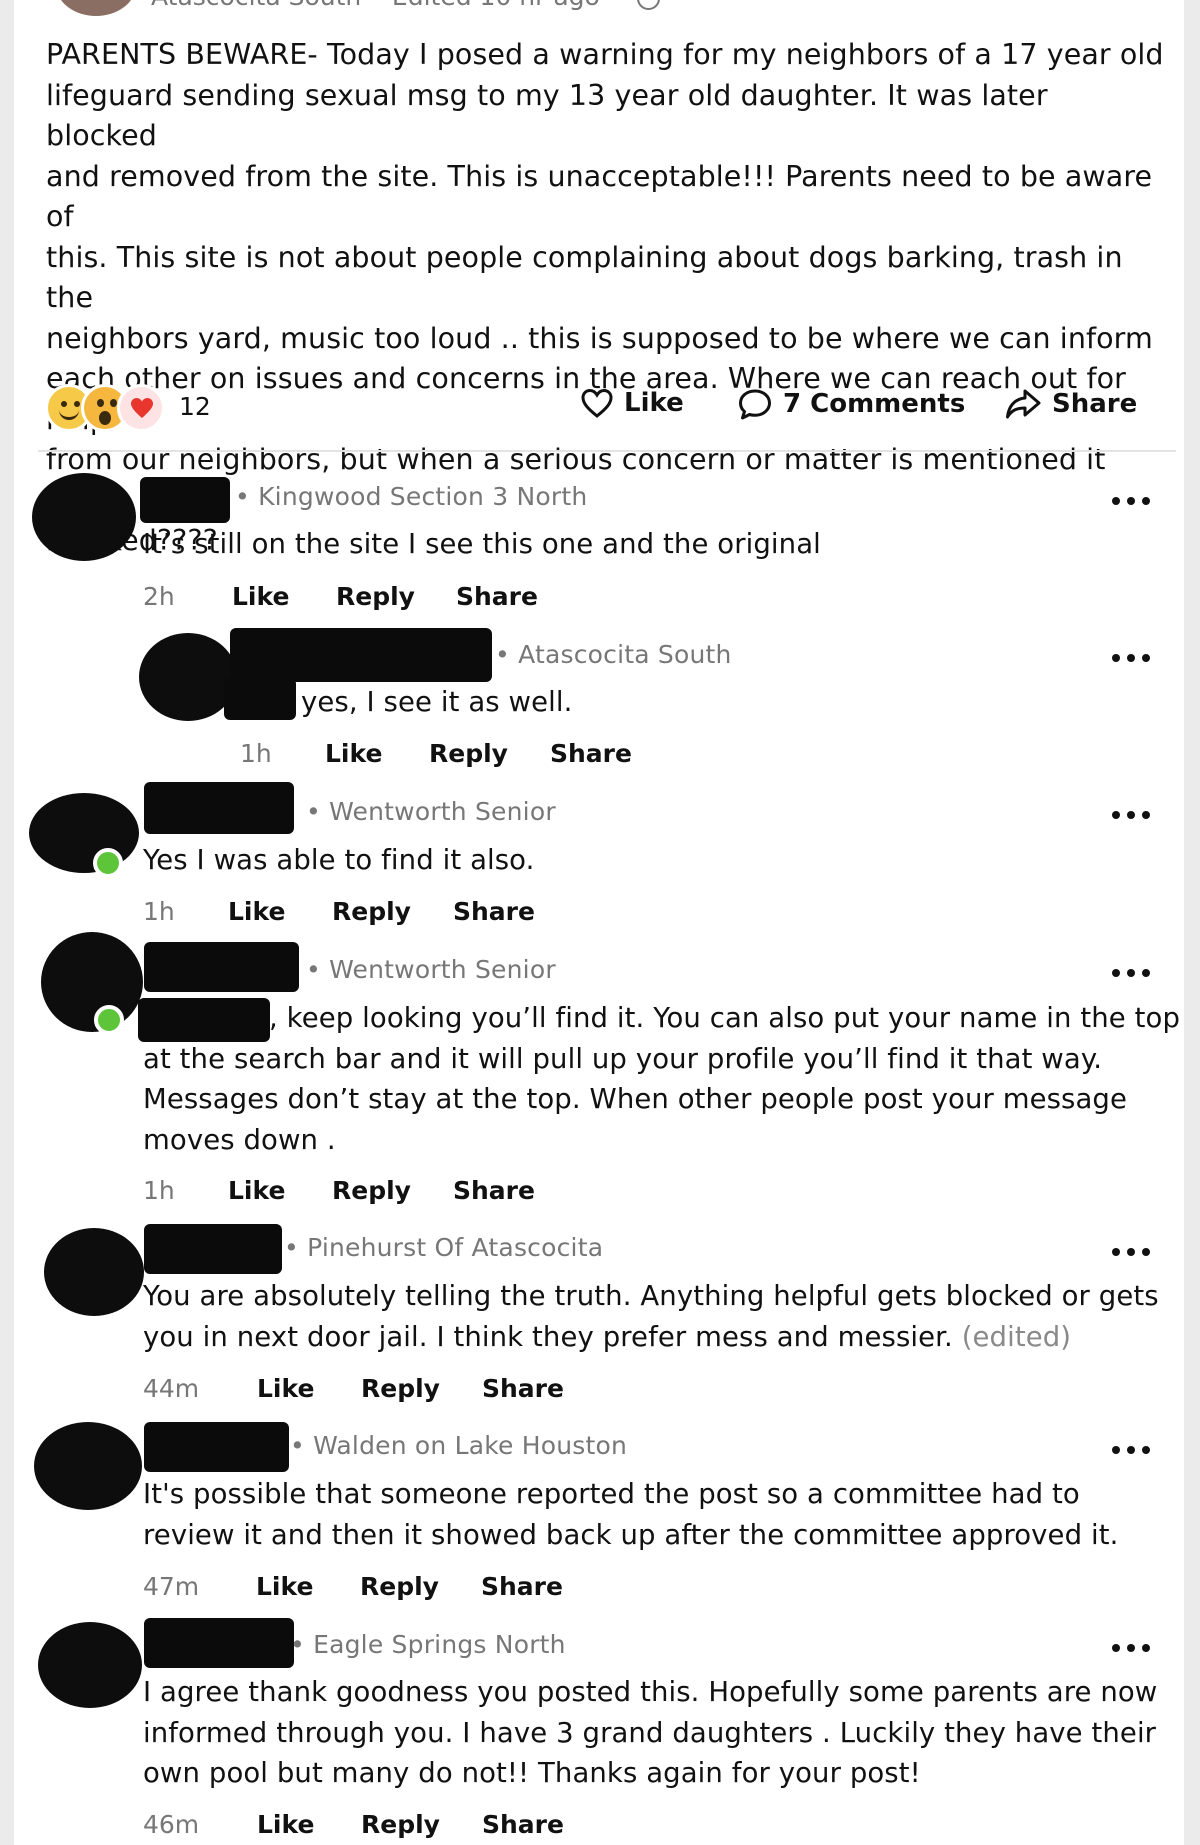 The width and height of the screenshot is (1200, 1845). What do you see at coordinates (159, 596) in the screenshot?
I see `comment-time: 2h` at bounding box center [159, 596].